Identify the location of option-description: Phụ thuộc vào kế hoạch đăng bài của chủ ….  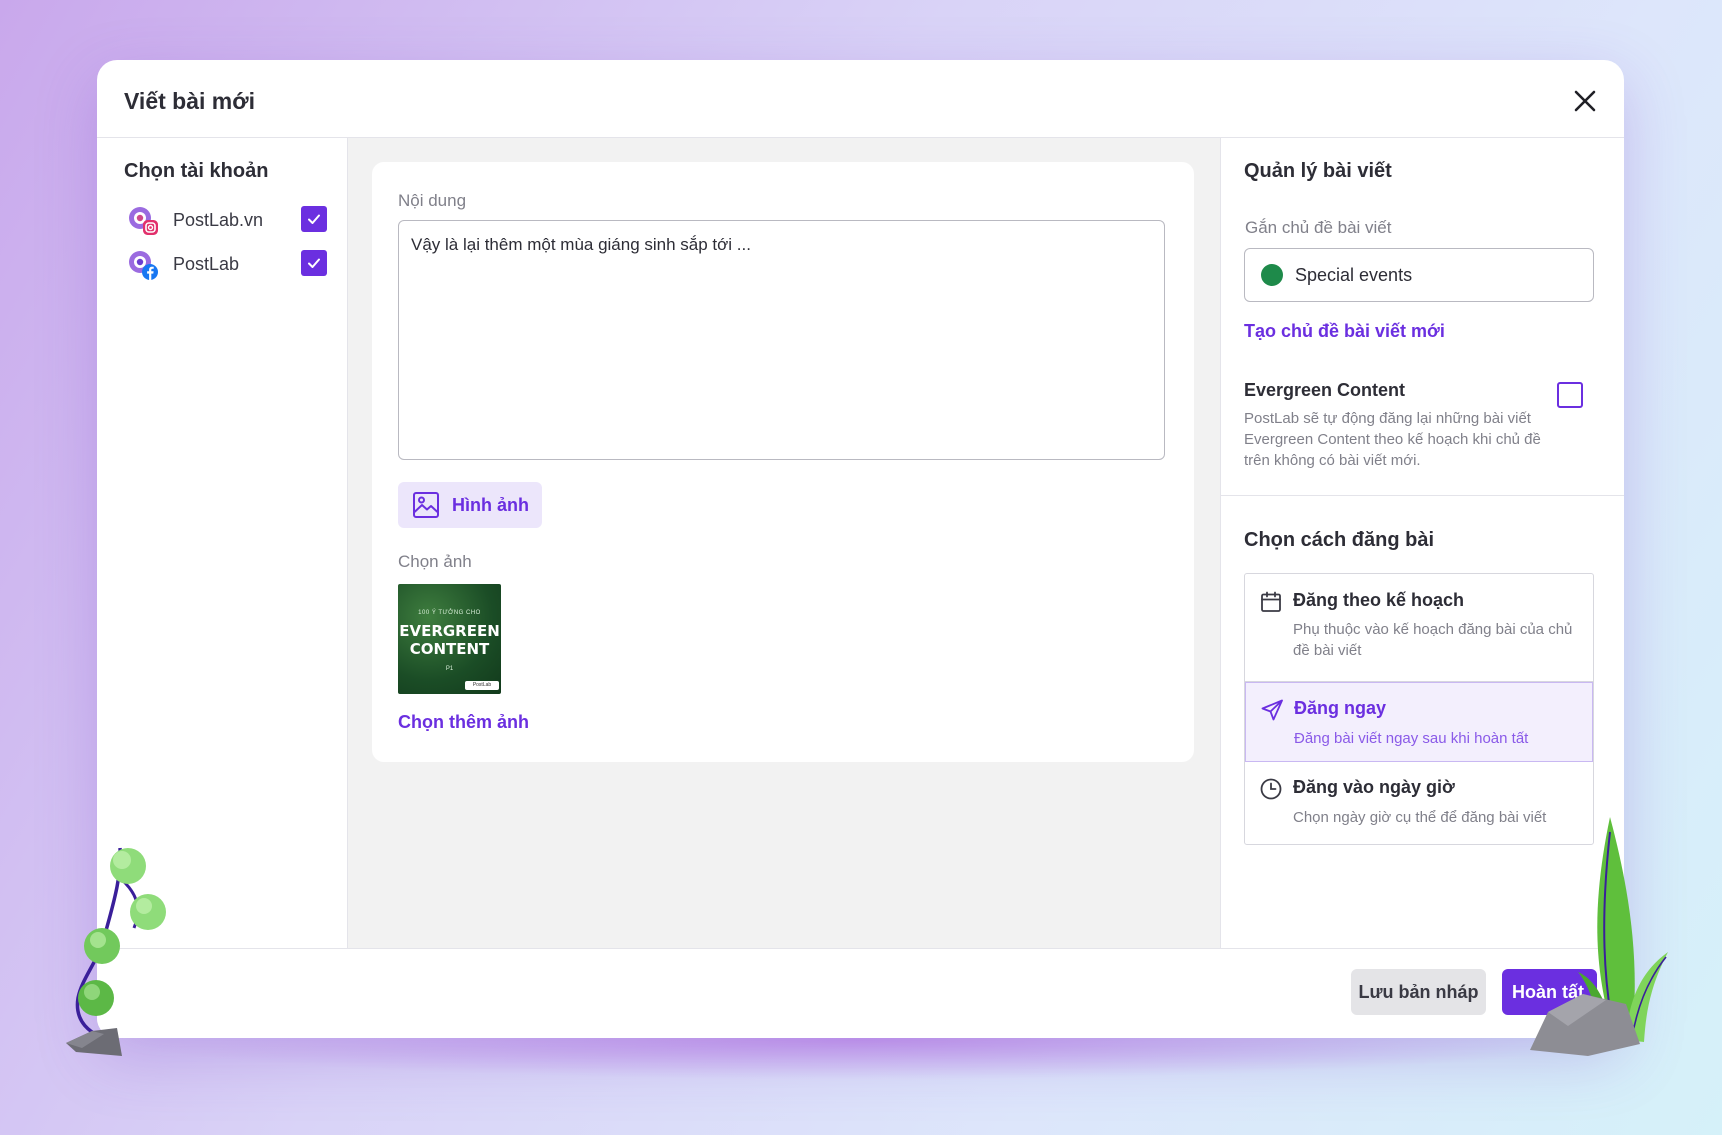
(1433, 640).